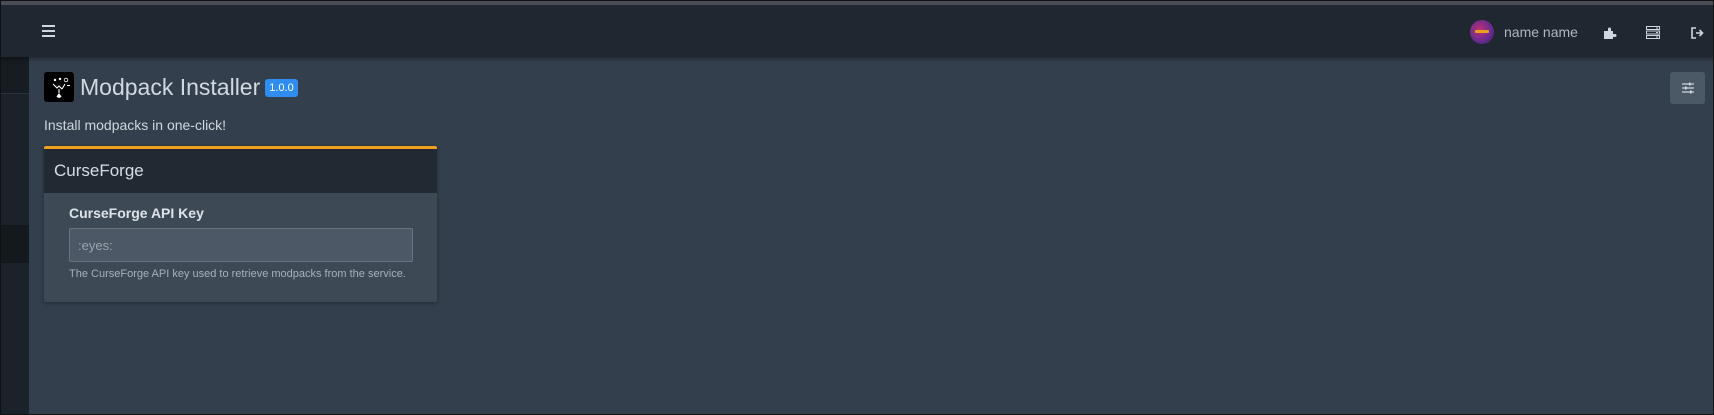  I want to click on card-title: CurseForge, so click(99, 170).